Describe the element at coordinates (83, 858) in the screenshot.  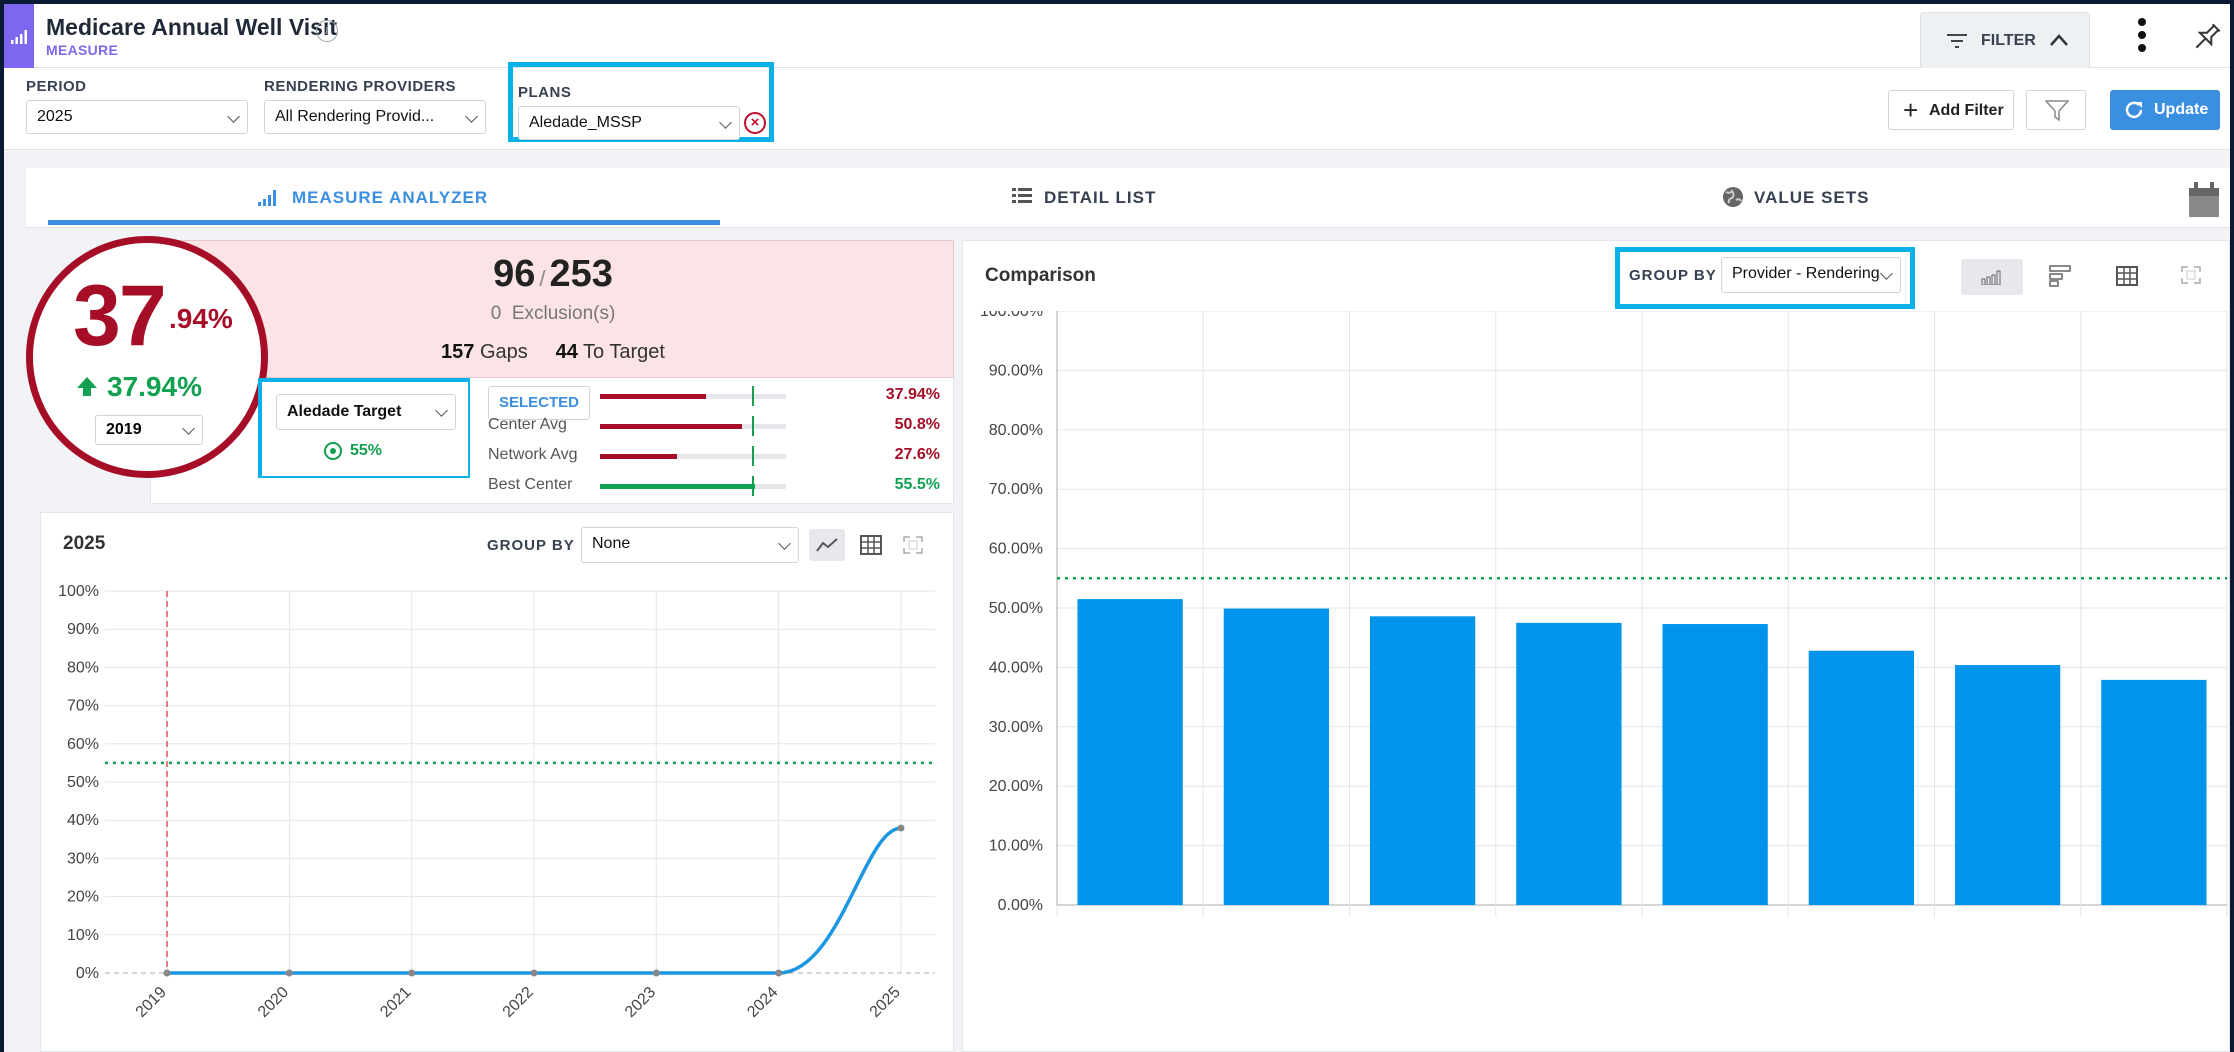
I see `y-tick-label: 30%` at that location.